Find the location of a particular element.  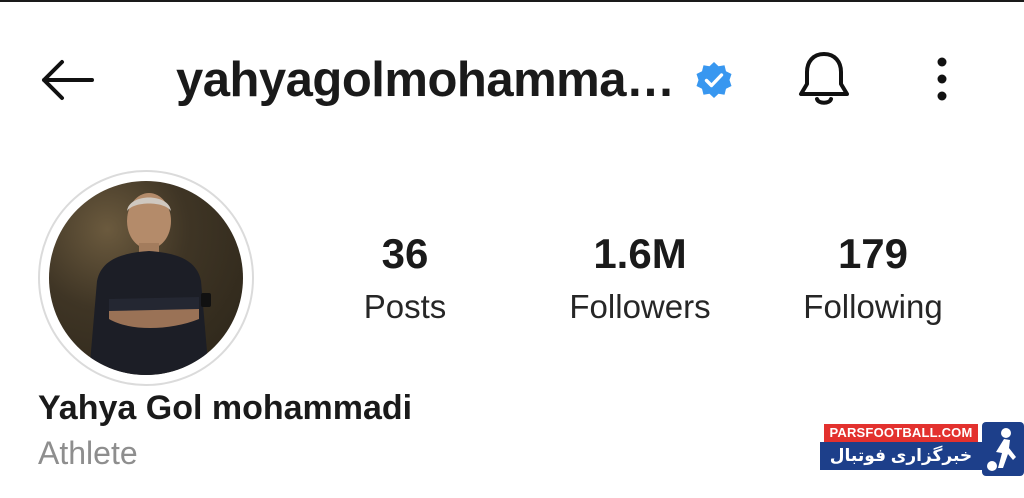

following-label: Following is located at coordinates (873, 306).